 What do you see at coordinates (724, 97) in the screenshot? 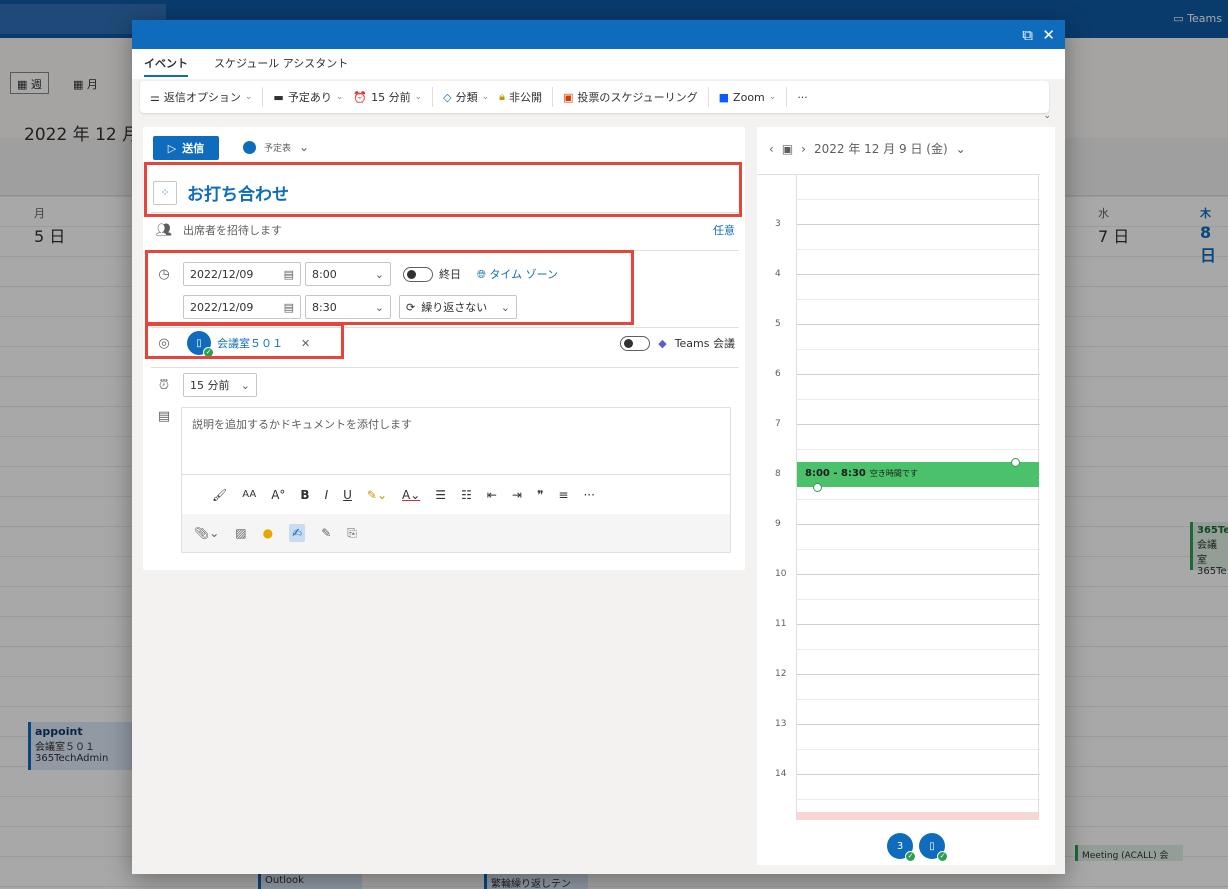
I see `zoom-icon: ■` at bounding box center [724, 97].